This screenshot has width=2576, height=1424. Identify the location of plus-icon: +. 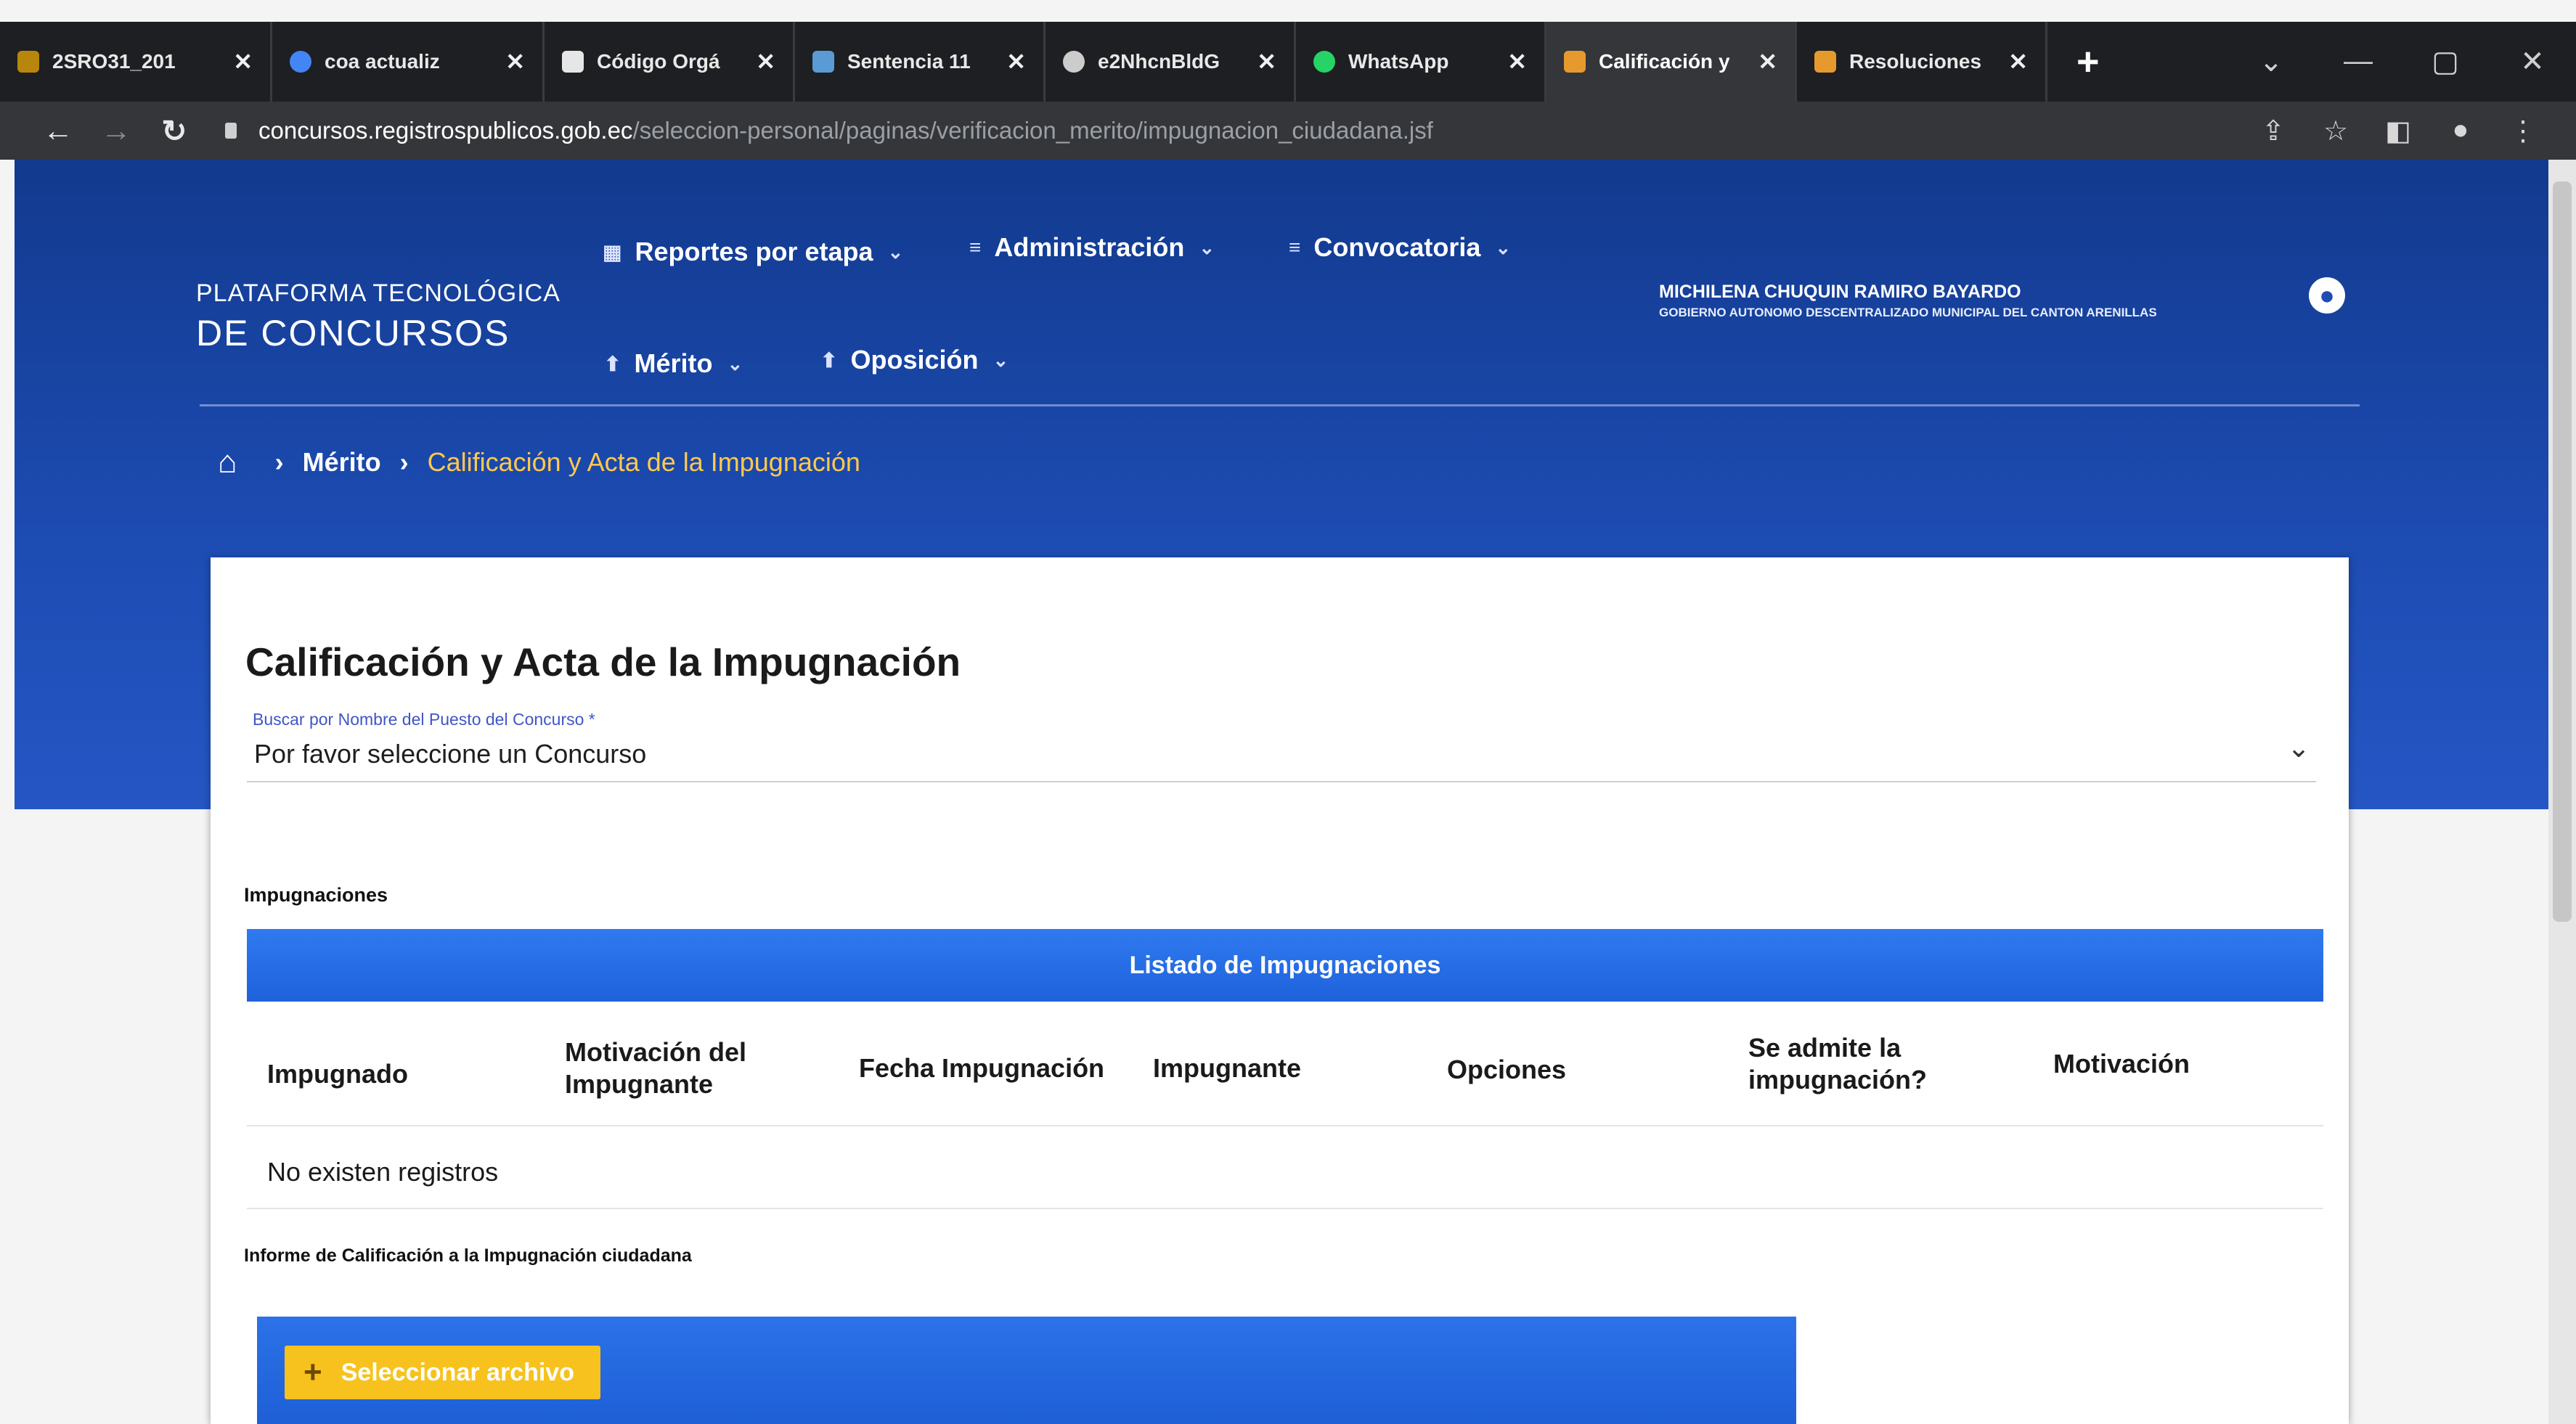
(312, 1372).